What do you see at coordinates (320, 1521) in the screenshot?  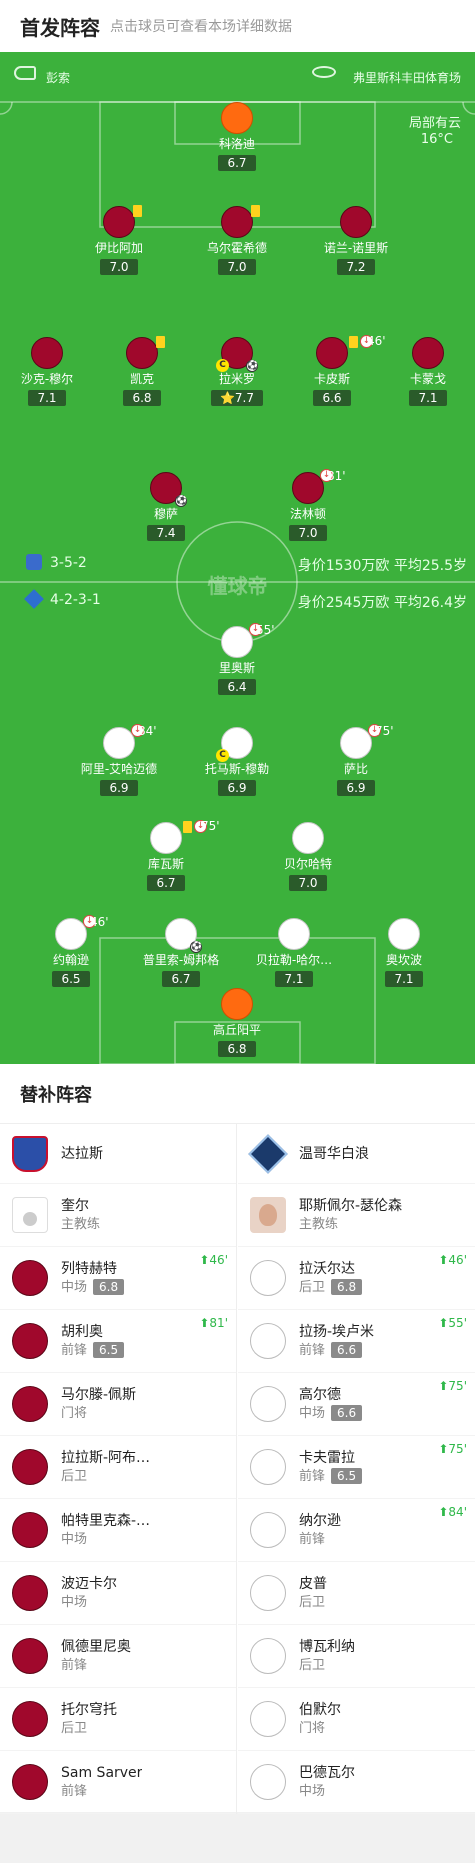 I see `bench-player-name: 纳尔逊` at bounding box center [320, 1521].